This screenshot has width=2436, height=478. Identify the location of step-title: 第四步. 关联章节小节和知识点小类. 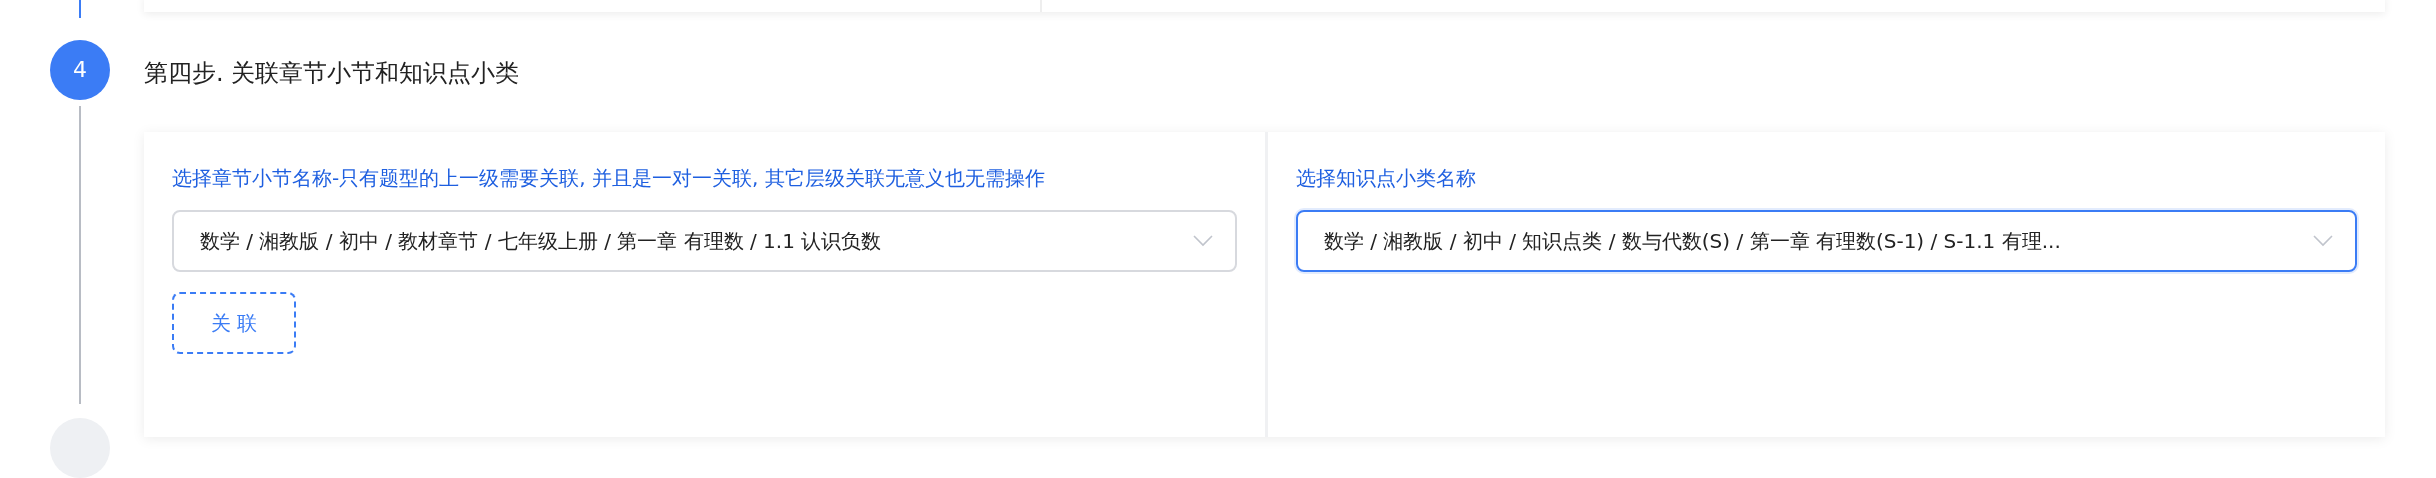
(332, 73).